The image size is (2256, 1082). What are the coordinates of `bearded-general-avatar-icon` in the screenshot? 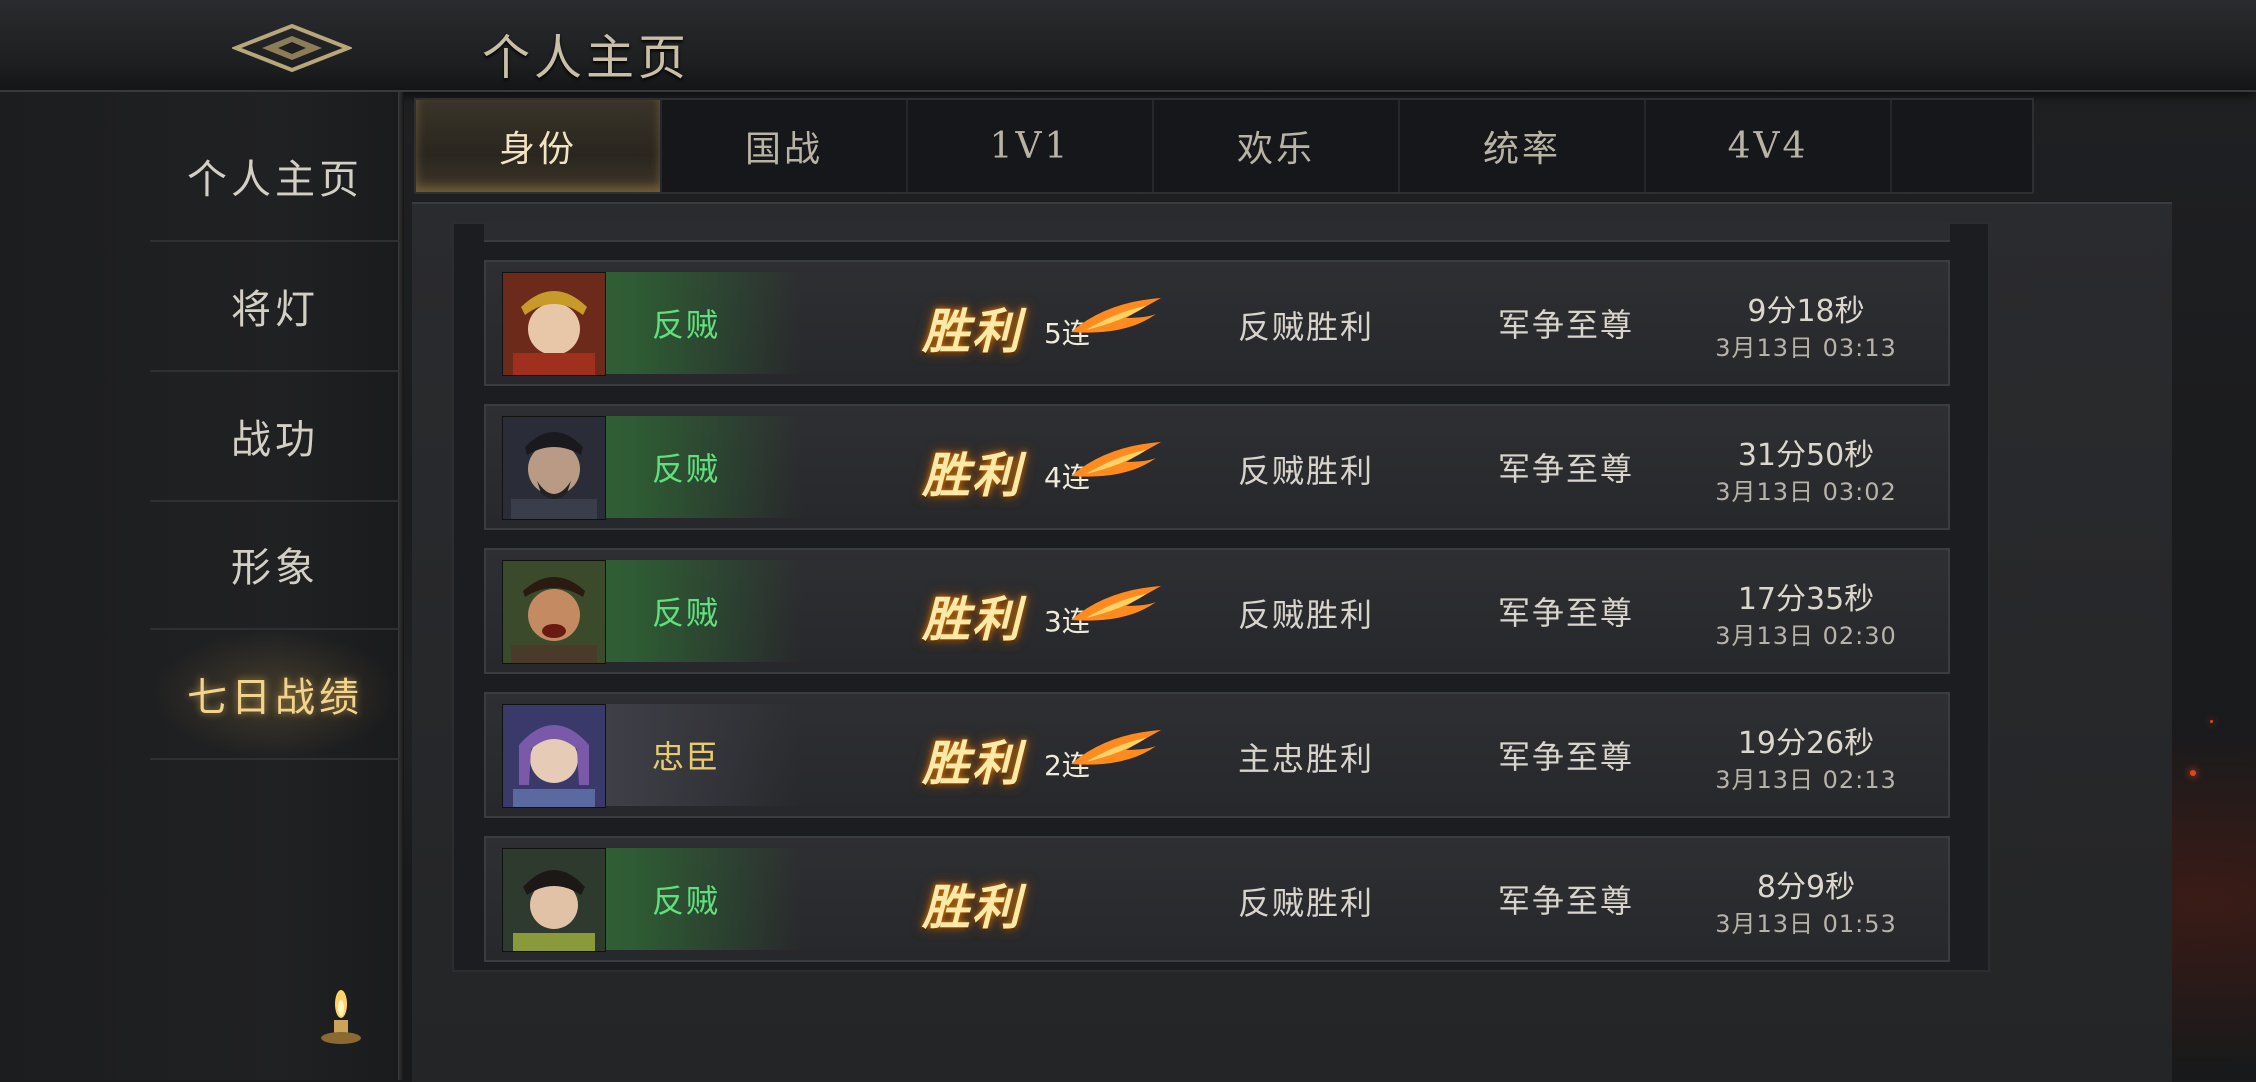 It's located at (554, 468).